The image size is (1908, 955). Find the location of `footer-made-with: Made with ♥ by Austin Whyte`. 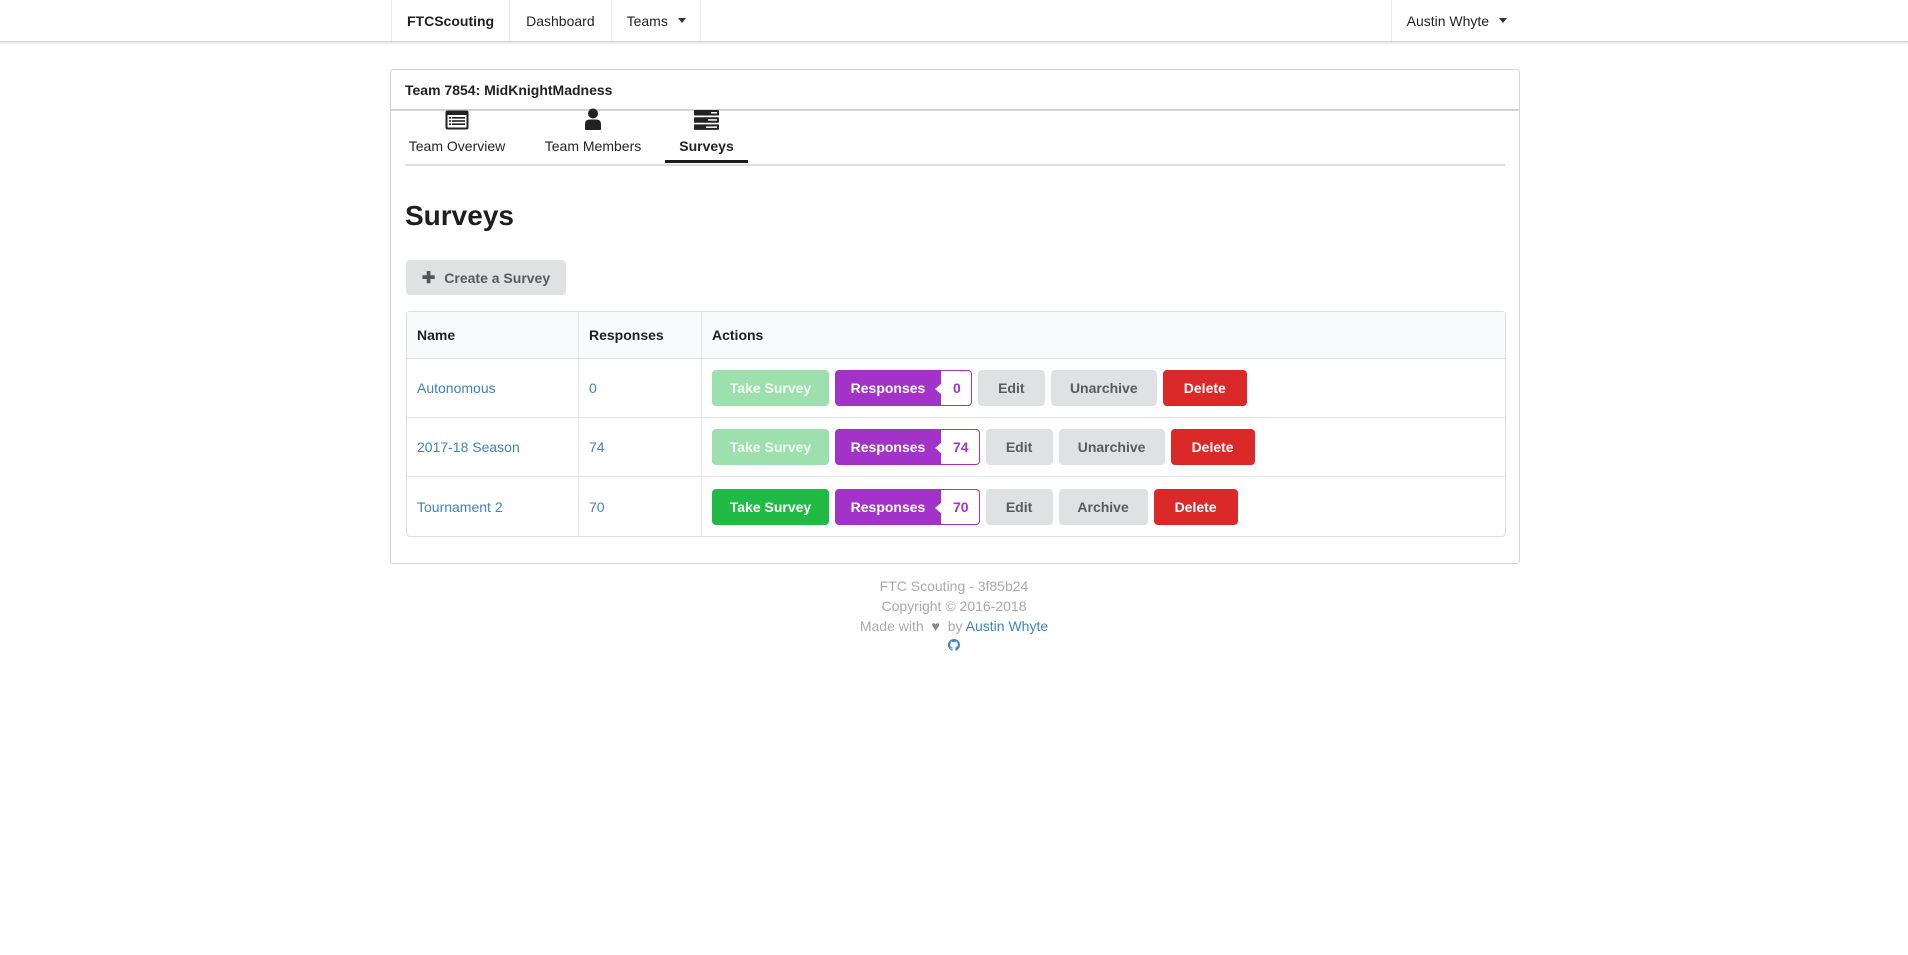

footer-made-with: Made with ♥ by Austin Whyte is located at coordinates (954, 626).